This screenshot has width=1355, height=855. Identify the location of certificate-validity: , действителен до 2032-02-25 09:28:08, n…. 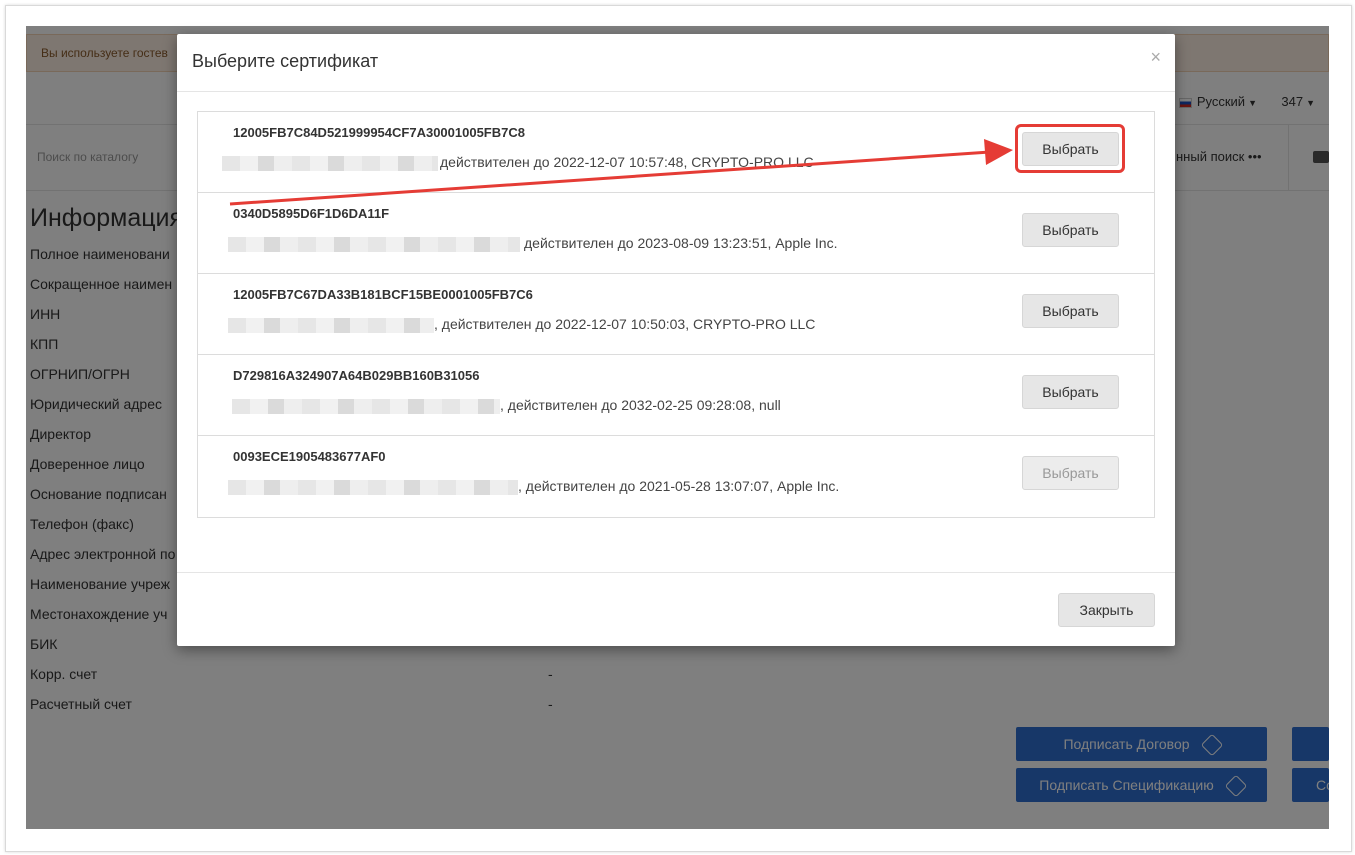
(640, 405).